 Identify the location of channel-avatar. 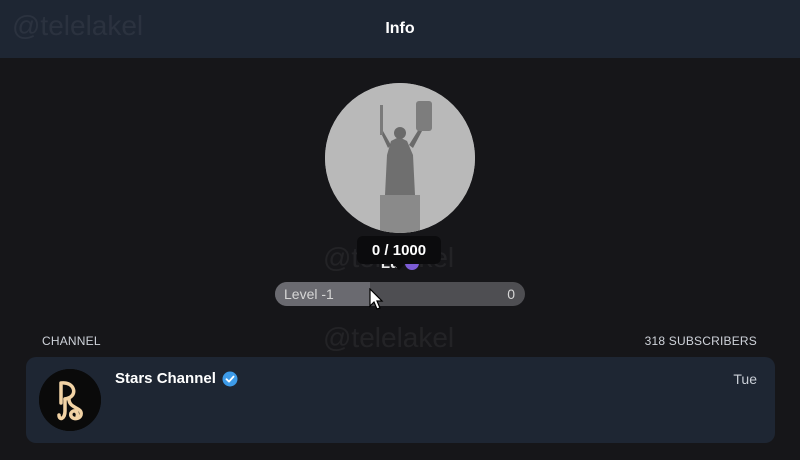
(70, 400).